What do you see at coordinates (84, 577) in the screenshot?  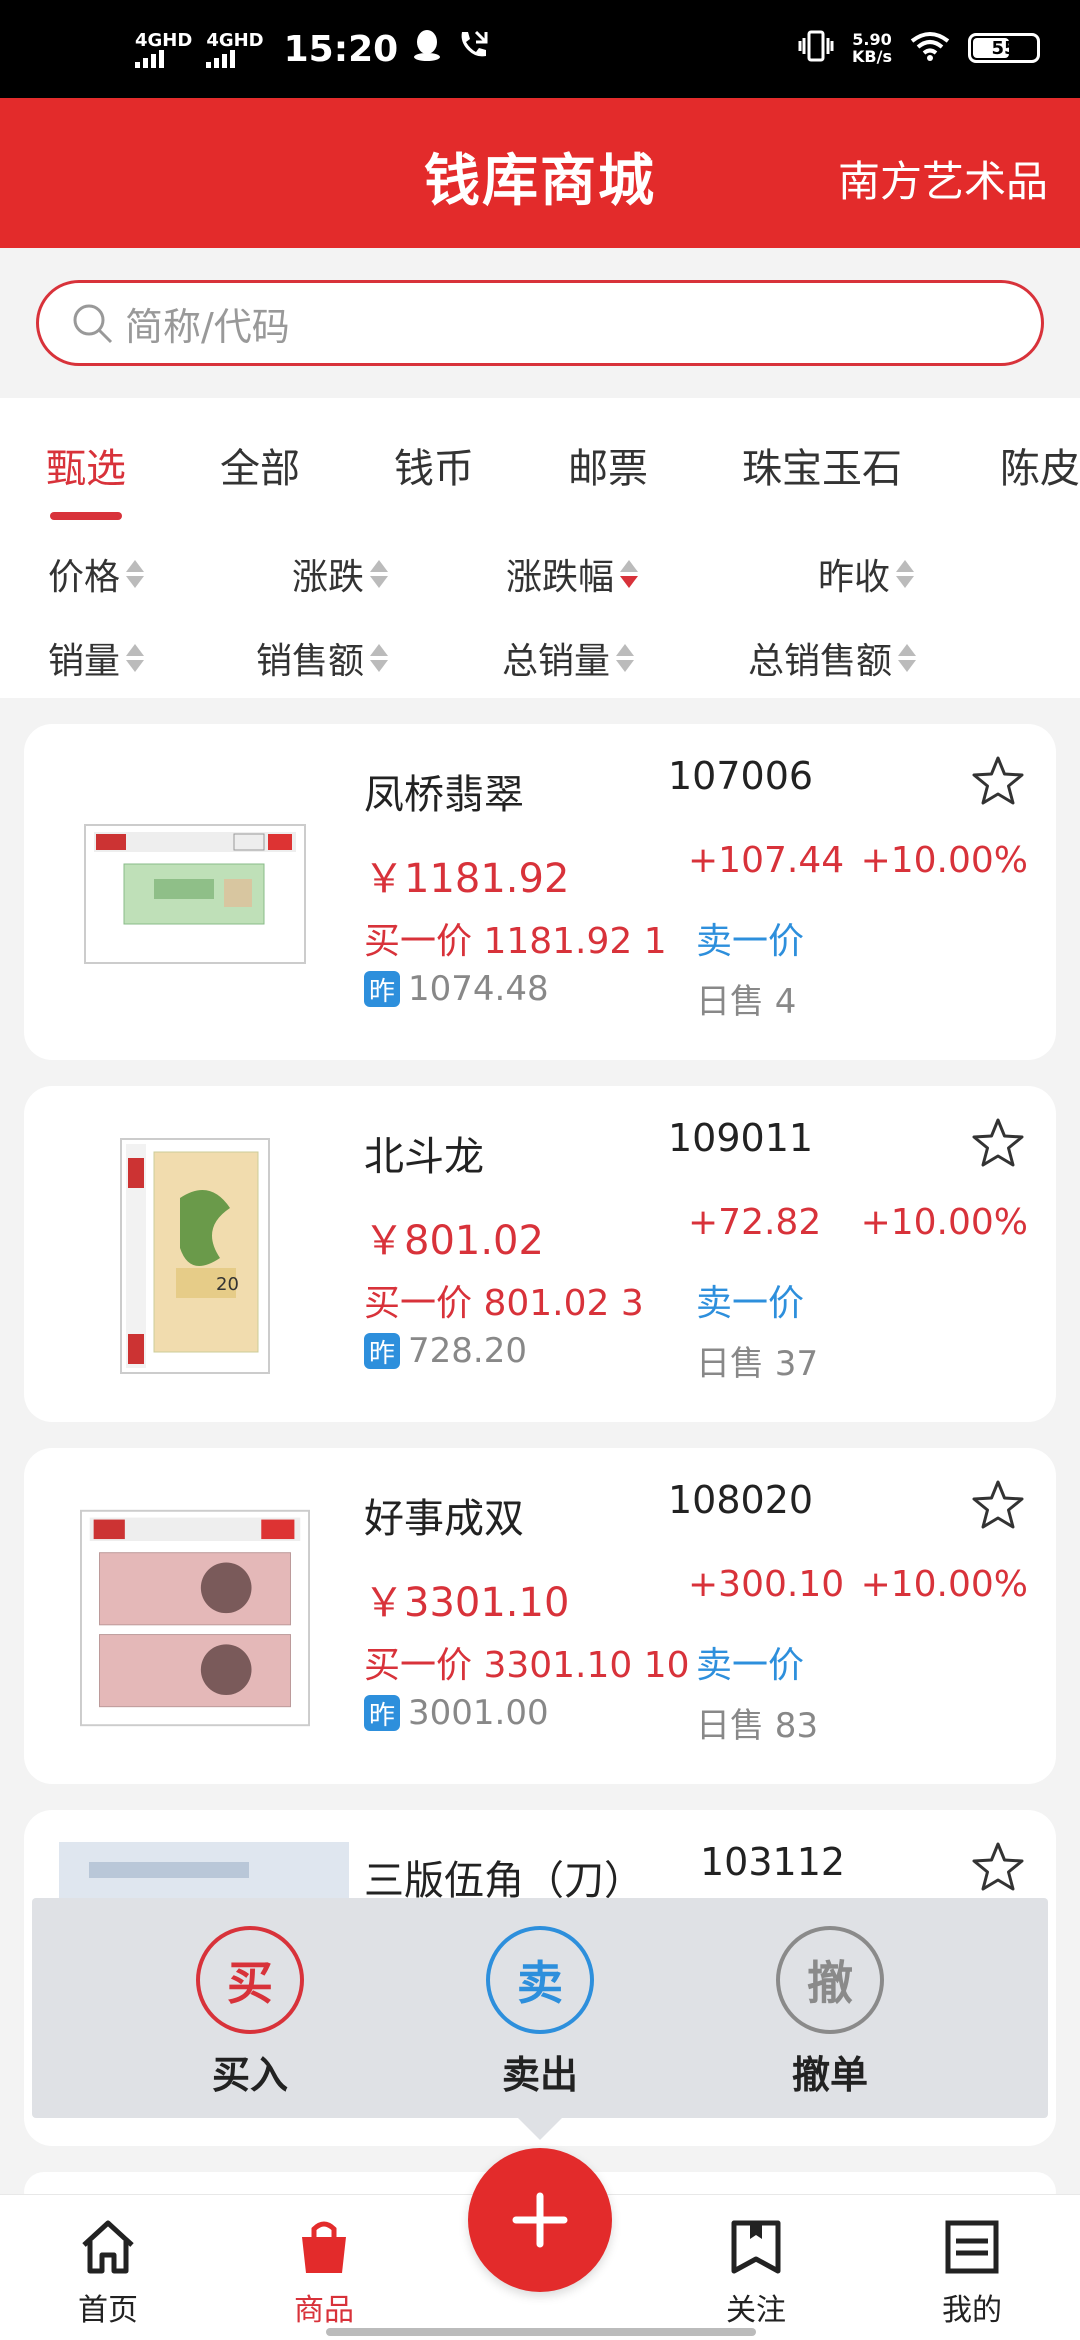 I see `sort-price-label: 价格` at bounding box center [84, 577].